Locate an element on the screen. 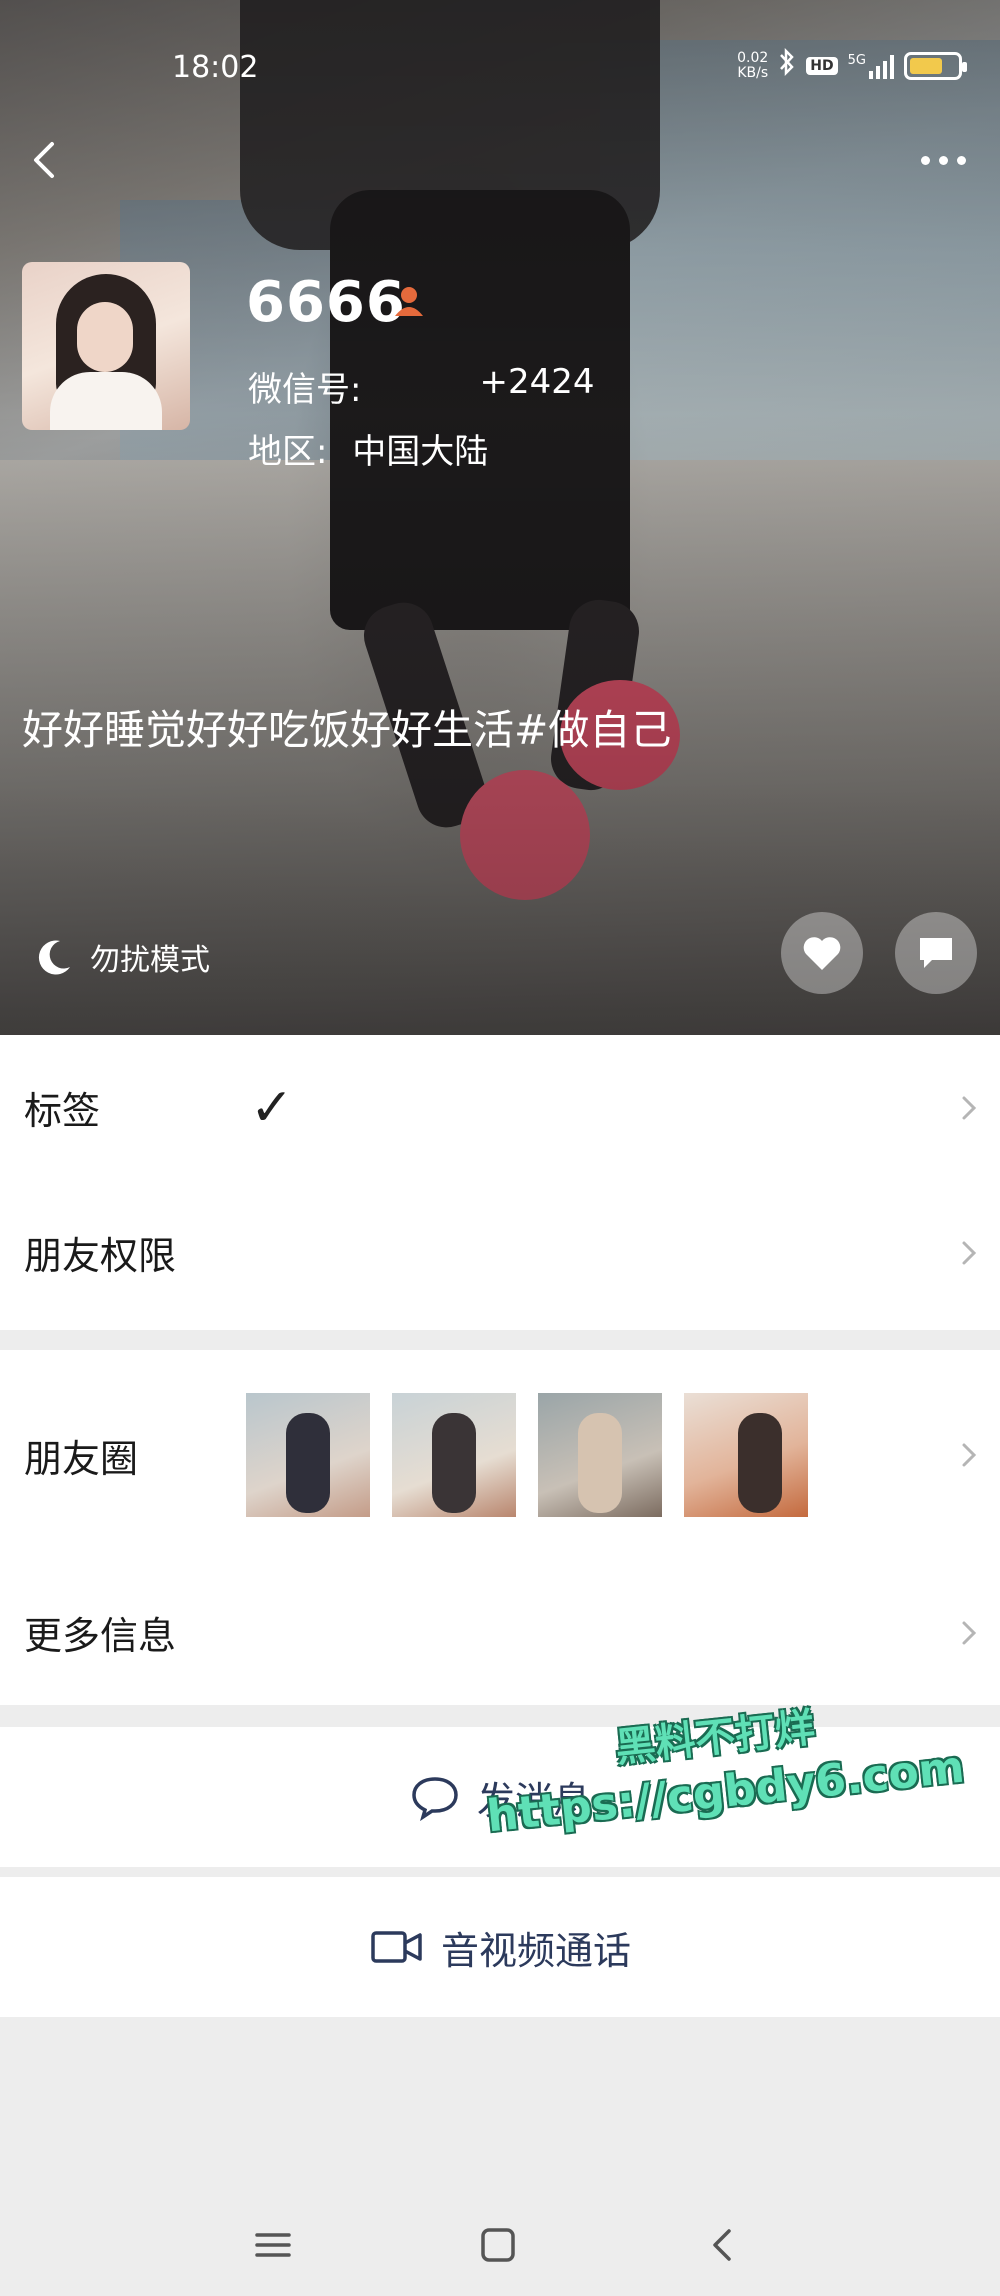  heart-icon is located at coordinates (822, 953).